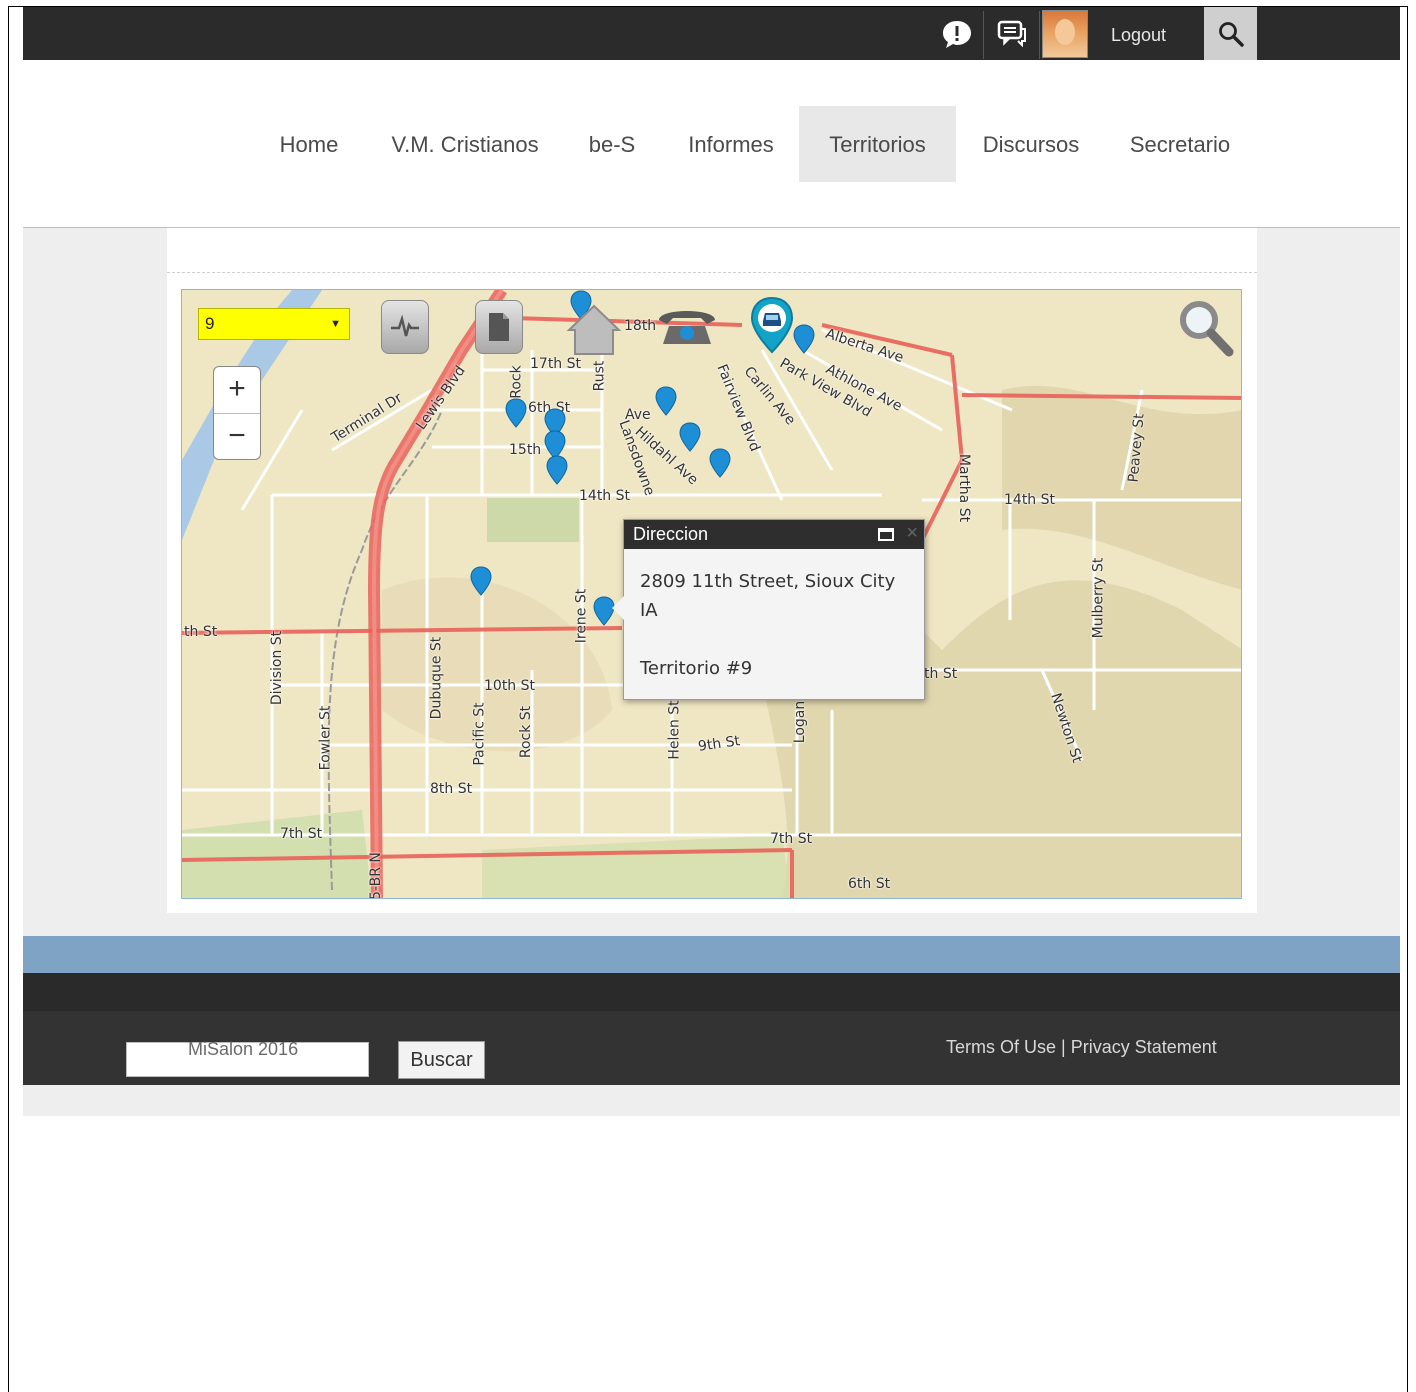 The width and height of the screenshot is (1416, 1392). I want to click on terms-link: Terms Of Use, so click(1001, 1047).